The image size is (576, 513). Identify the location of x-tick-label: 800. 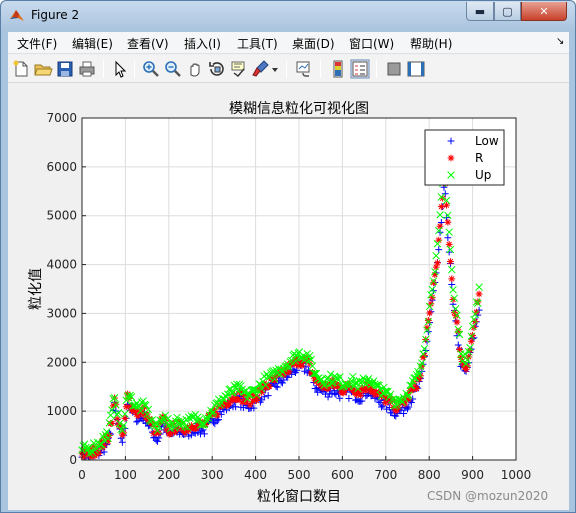
(429, 475).